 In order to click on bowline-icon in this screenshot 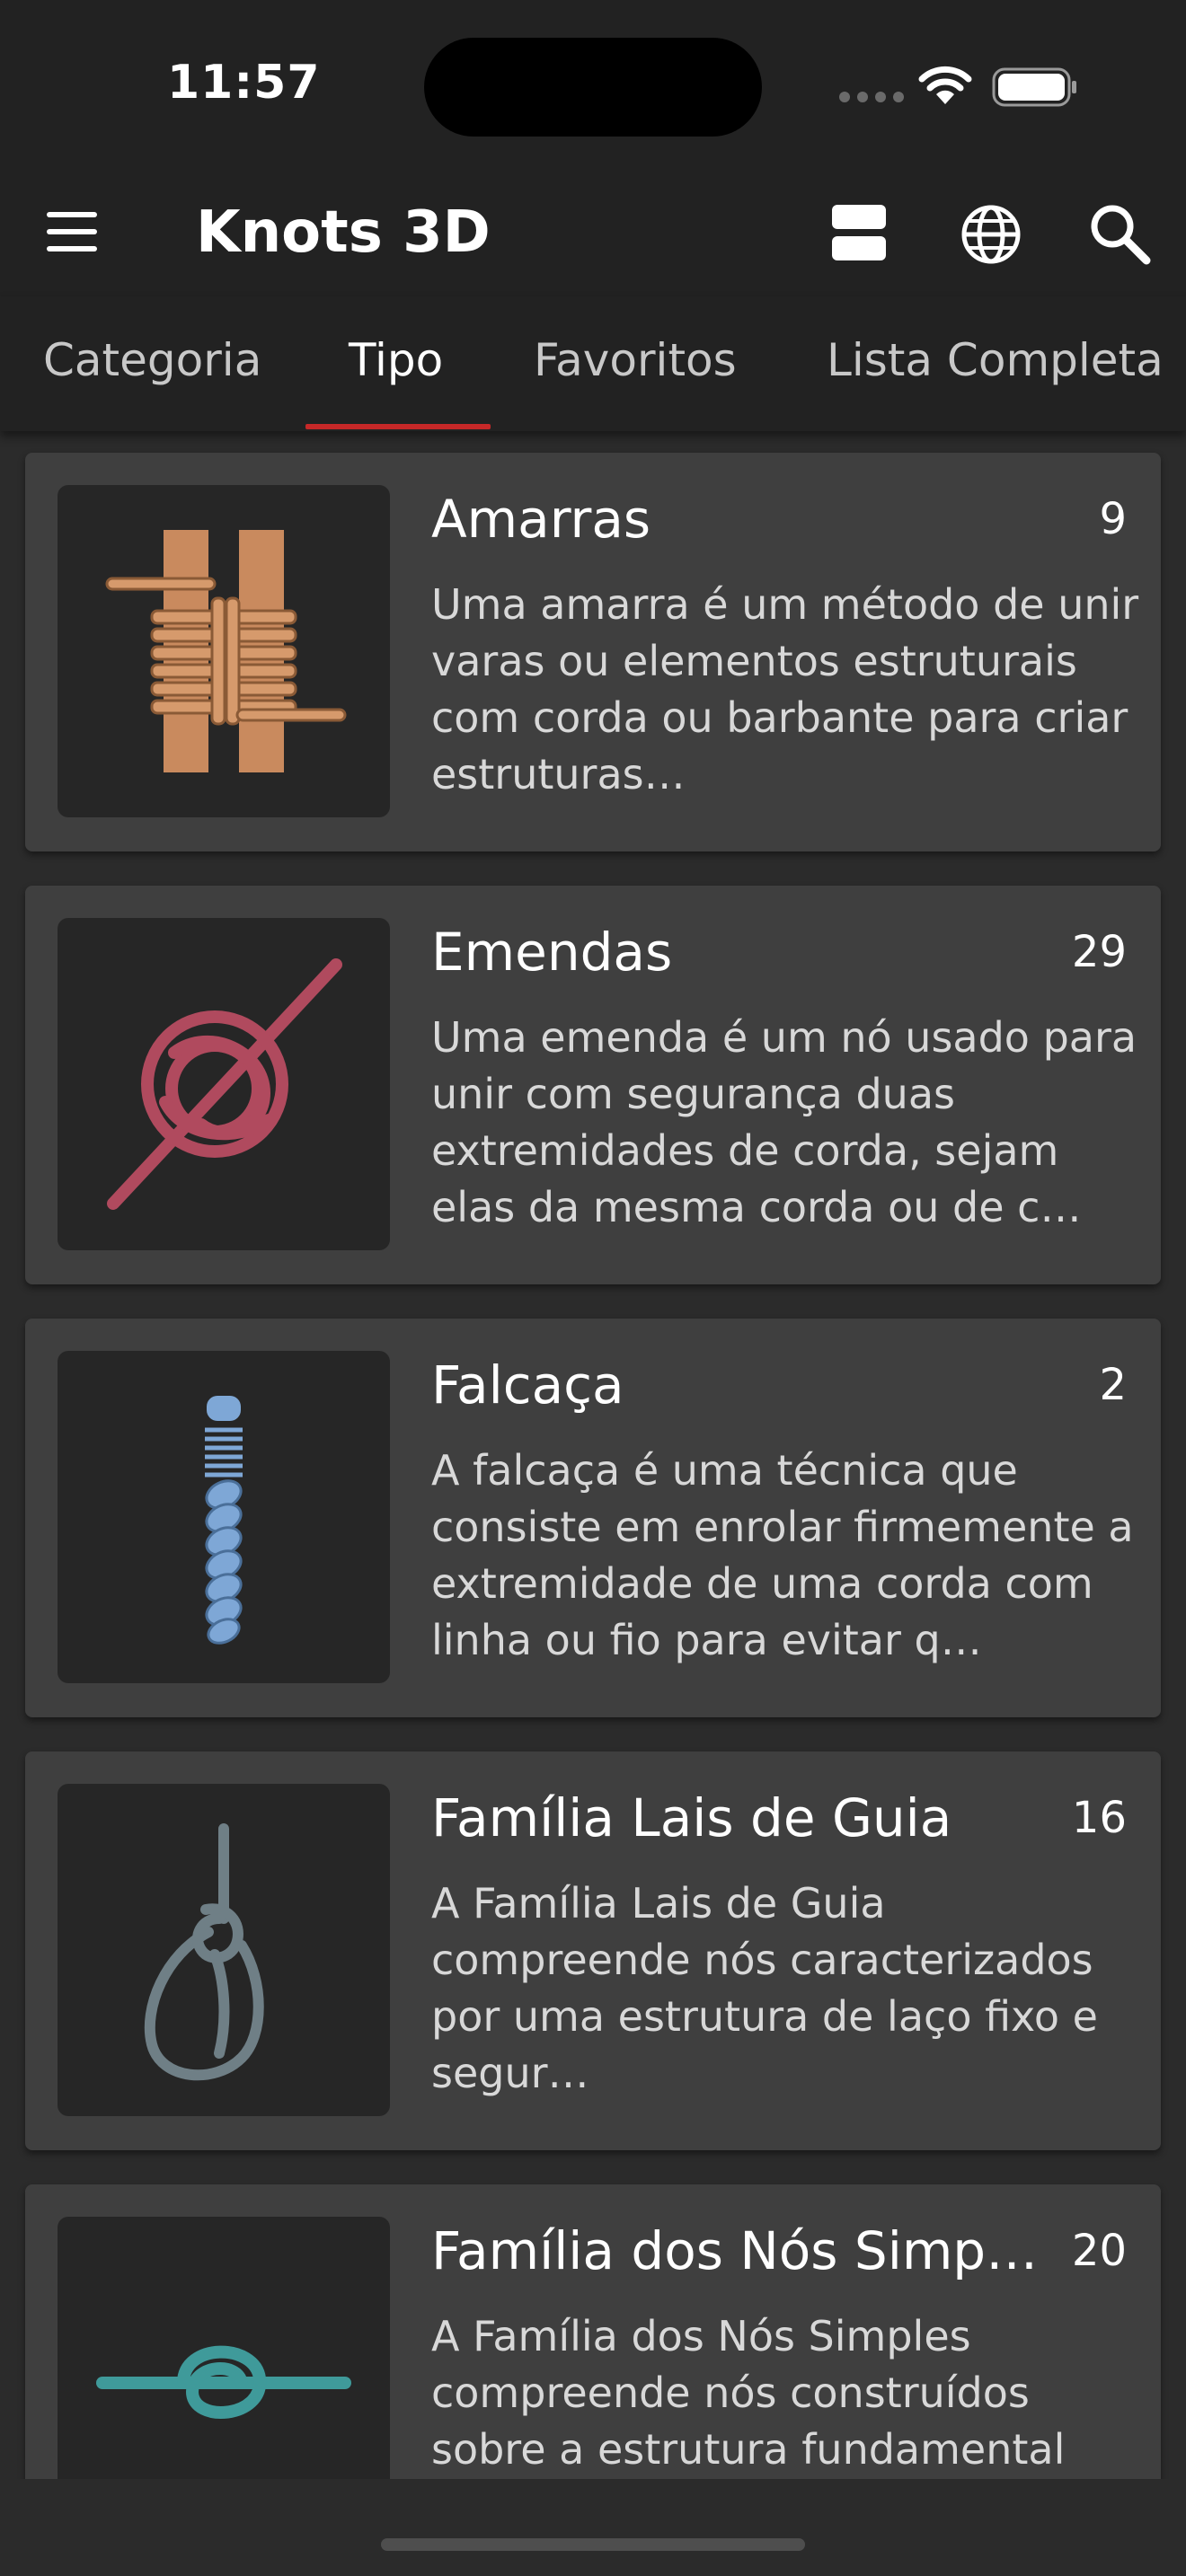, I will do `click(224, 1950)`.